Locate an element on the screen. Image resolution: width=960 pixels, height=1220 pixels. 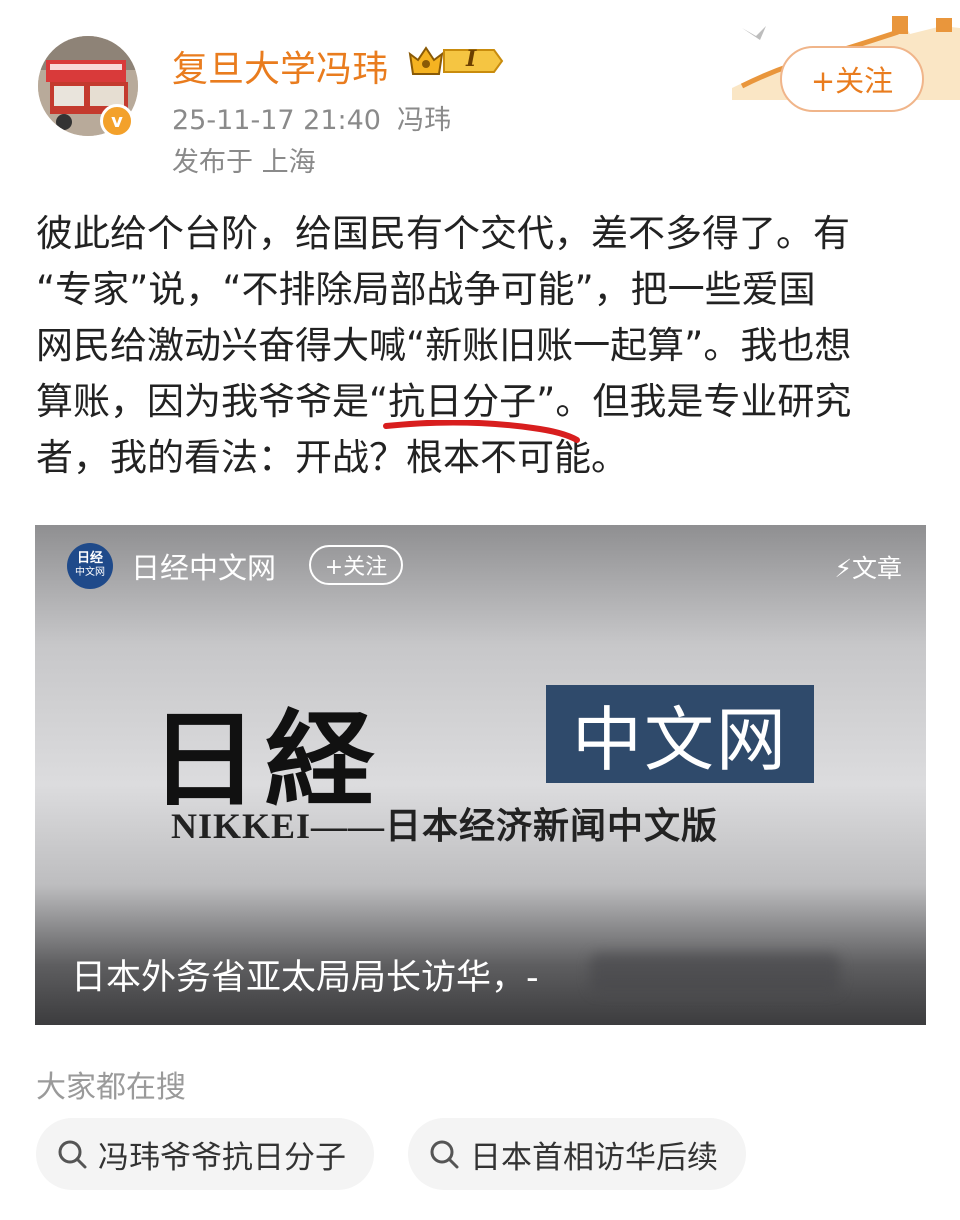
username: 复旦大学冯玮 is located at coordinates (280, 66).